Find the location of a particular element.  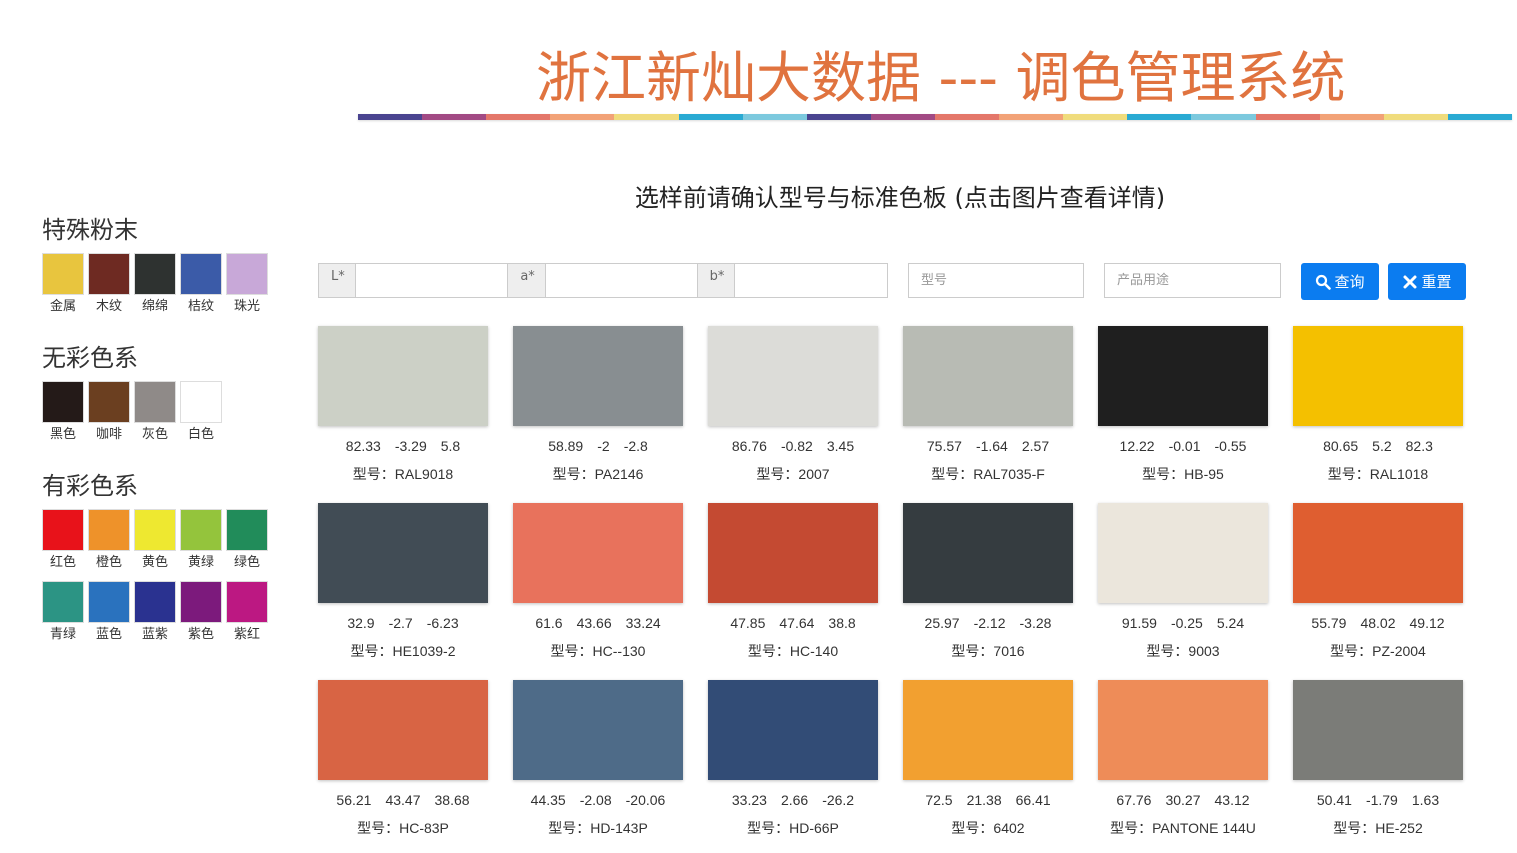

lab-value-l: 91.59 is located at coordinates (1139, 623).